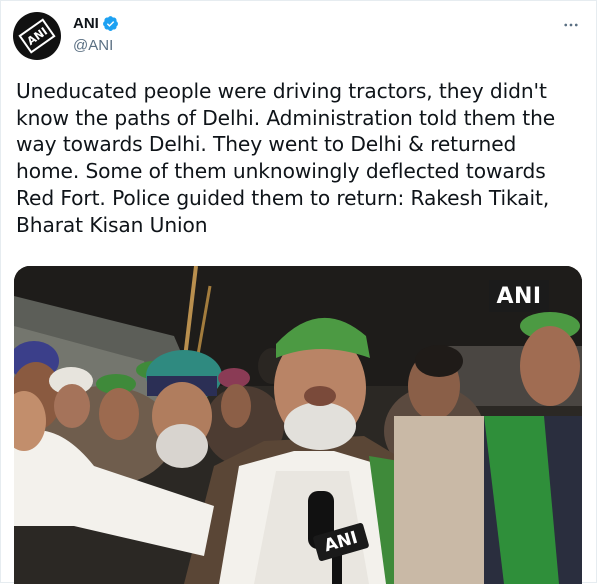  I want to click on tweet-text-line: Bharat Kisan Union, so click(112, 224).